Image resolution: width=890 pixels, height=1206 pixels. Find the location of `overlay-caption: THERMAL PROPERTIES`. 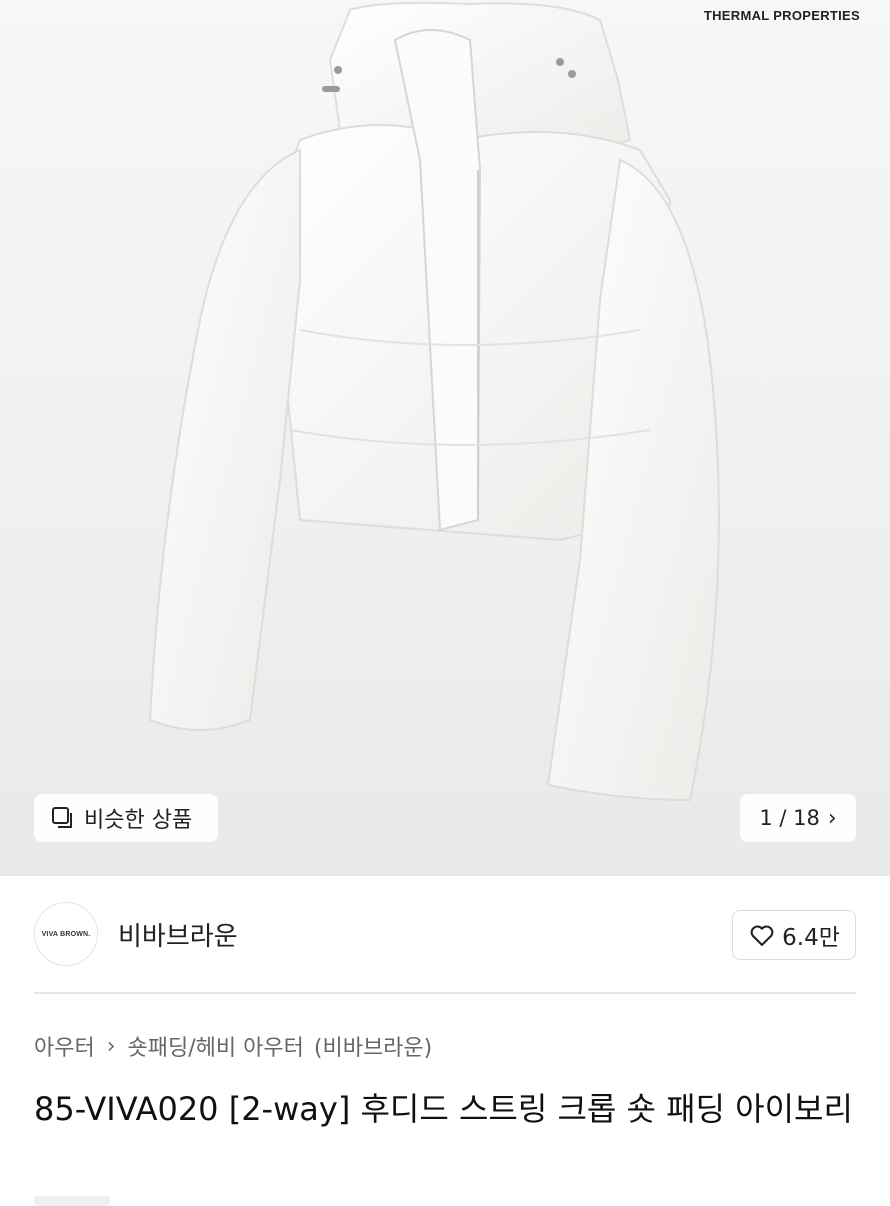

overlay-caption: THERMAL PROPERTIES is located at coordinates (781, 15).